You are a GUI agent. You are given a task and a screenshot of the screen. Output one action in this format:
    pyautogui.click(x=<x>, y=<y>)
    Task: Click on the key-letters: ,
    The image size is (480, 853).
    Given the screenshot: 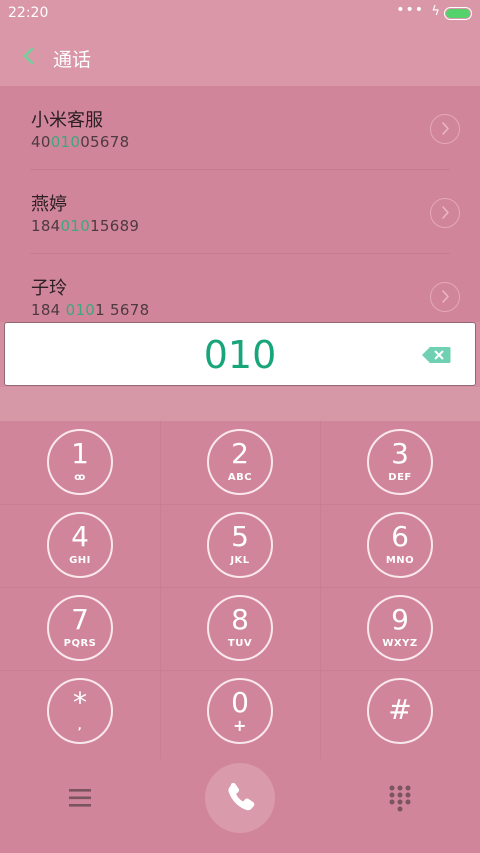 What is the action you would take?
    pyautogui.click(x=80, y=726)
    